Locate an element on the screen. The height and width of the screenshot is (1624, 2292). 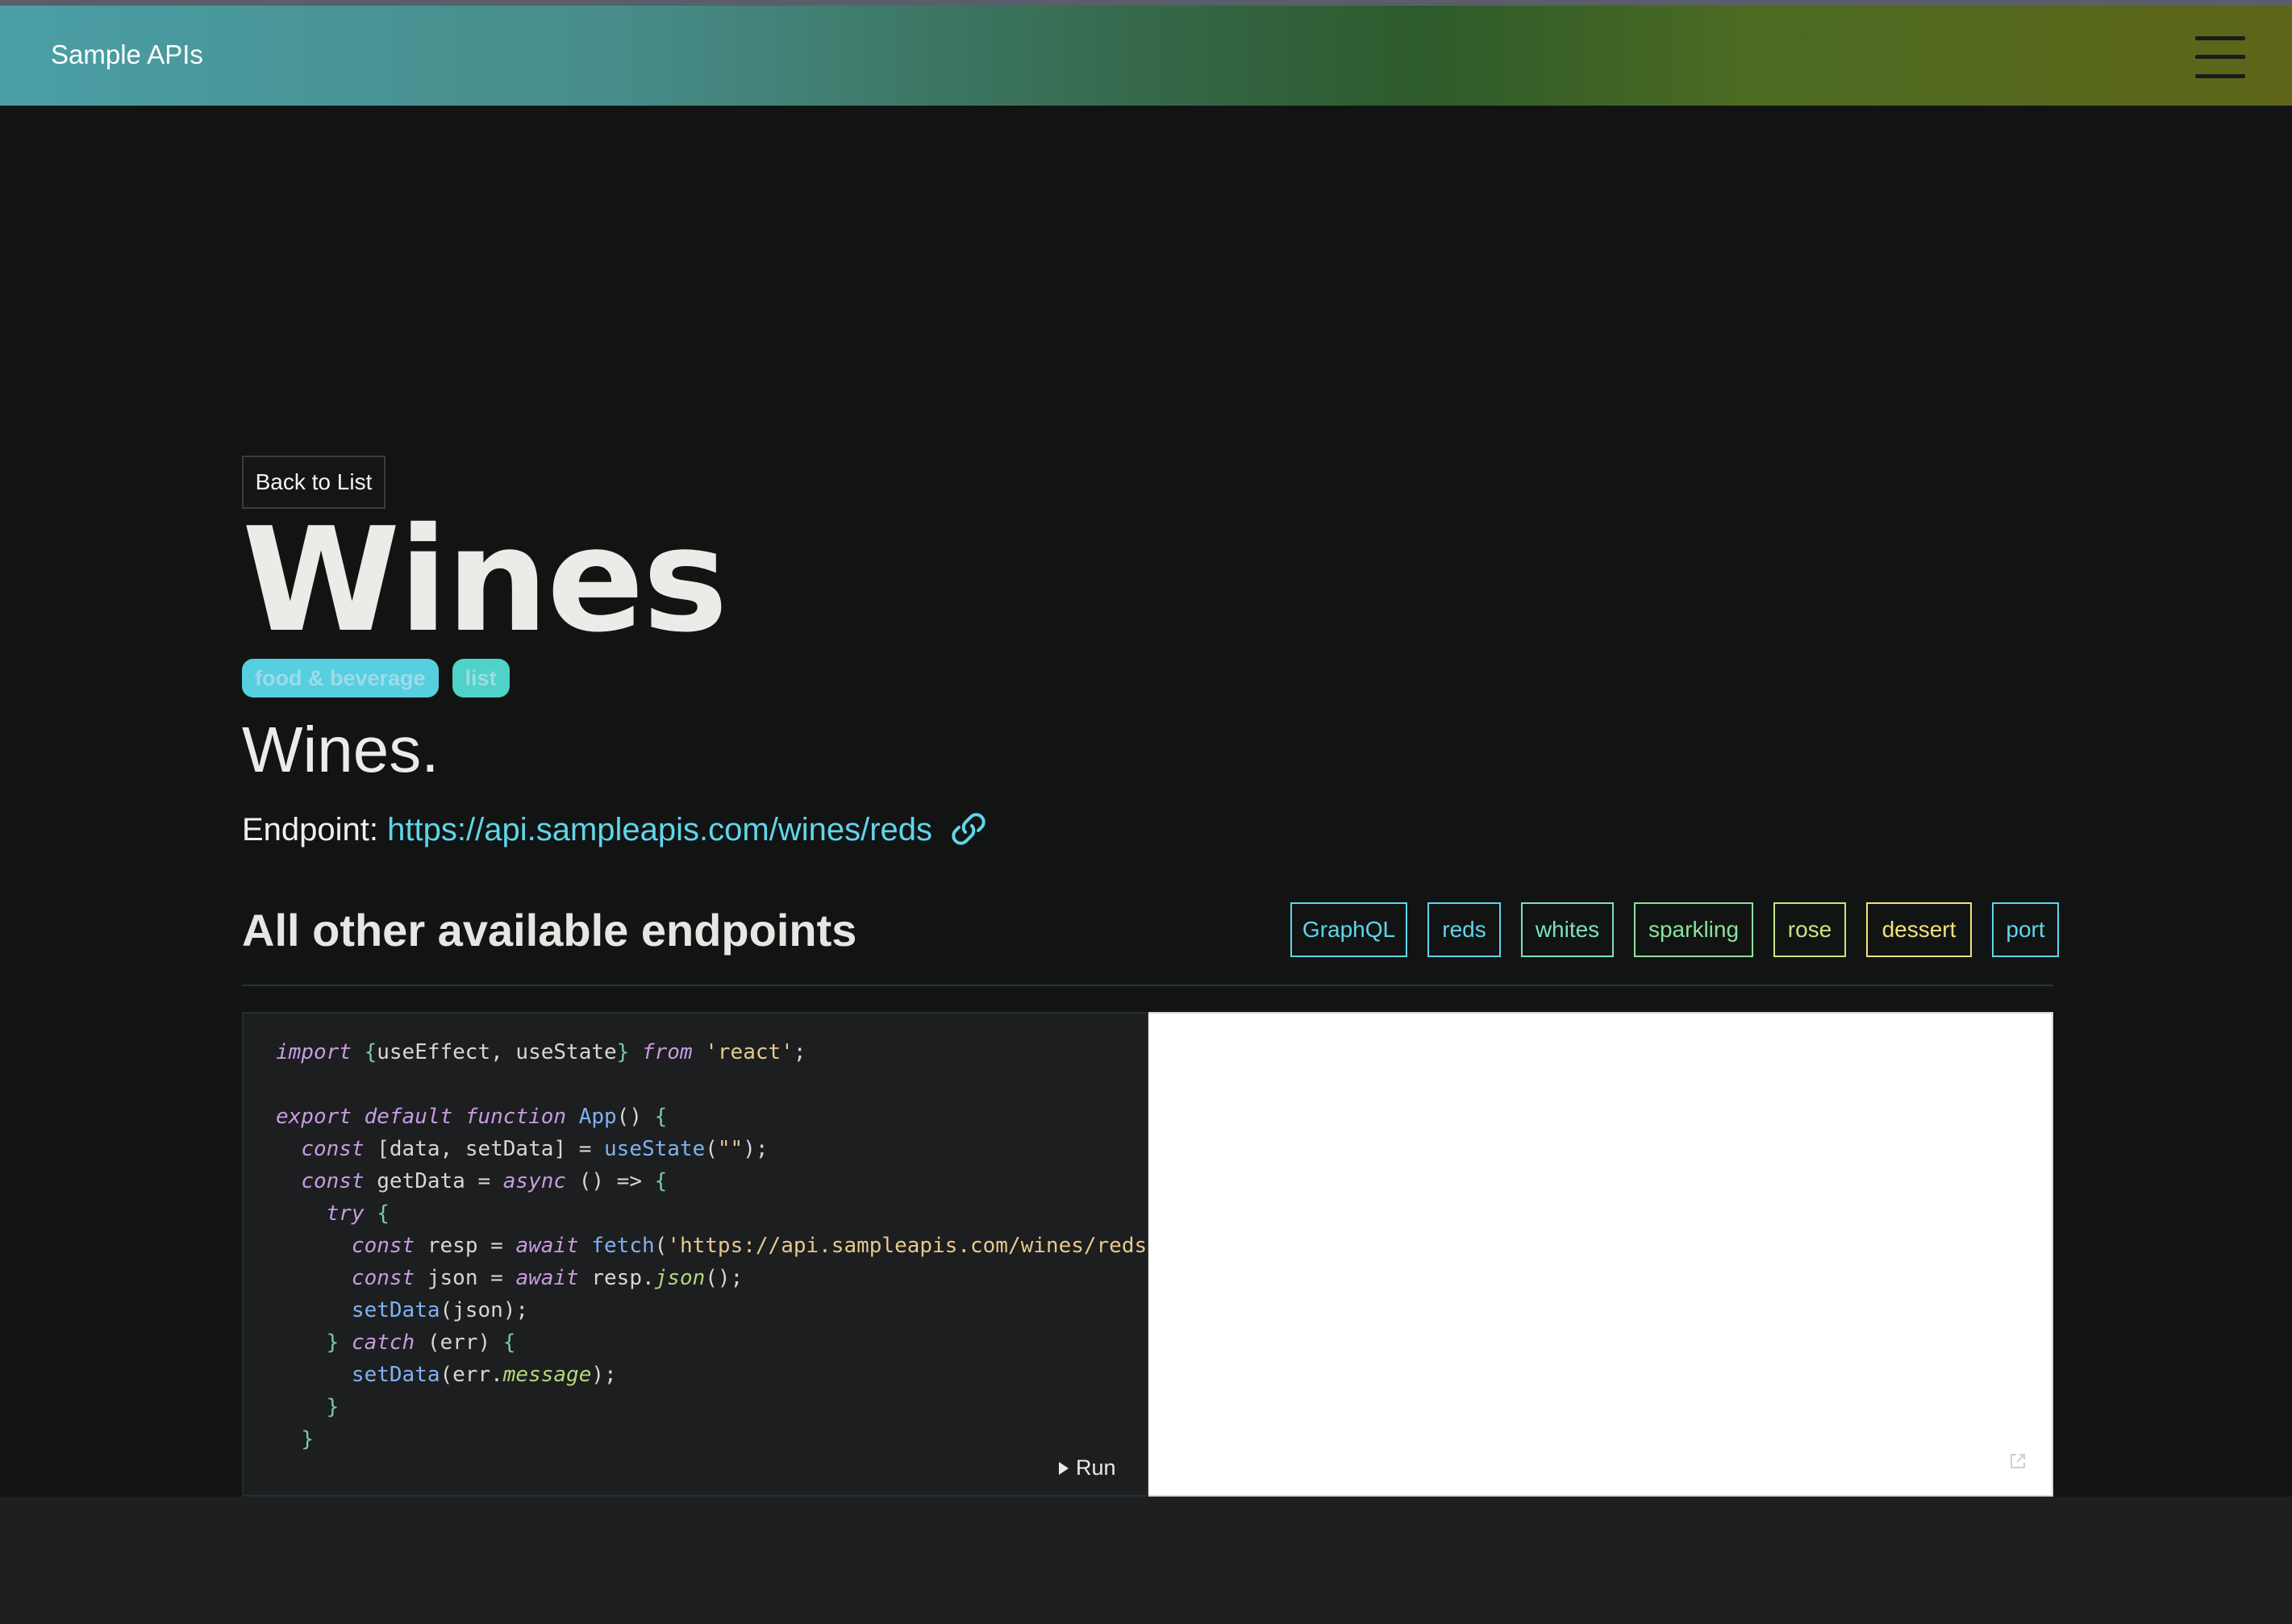
output-preview is located at coordinates (1601, 1254).